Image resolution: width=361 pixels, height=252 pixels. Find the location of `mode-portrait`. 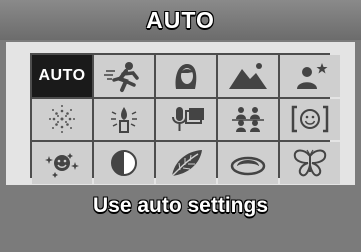

mode-portrait is located at coordinates (186, 76).